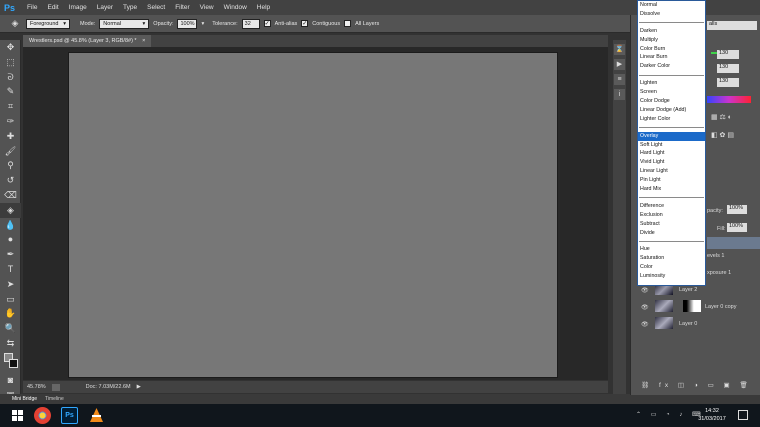 The image size is (760, 427). What do you see at coordinates (263, 7) in the screenshot?
I see `menu-help: Help` at bounding box center [263, 7].